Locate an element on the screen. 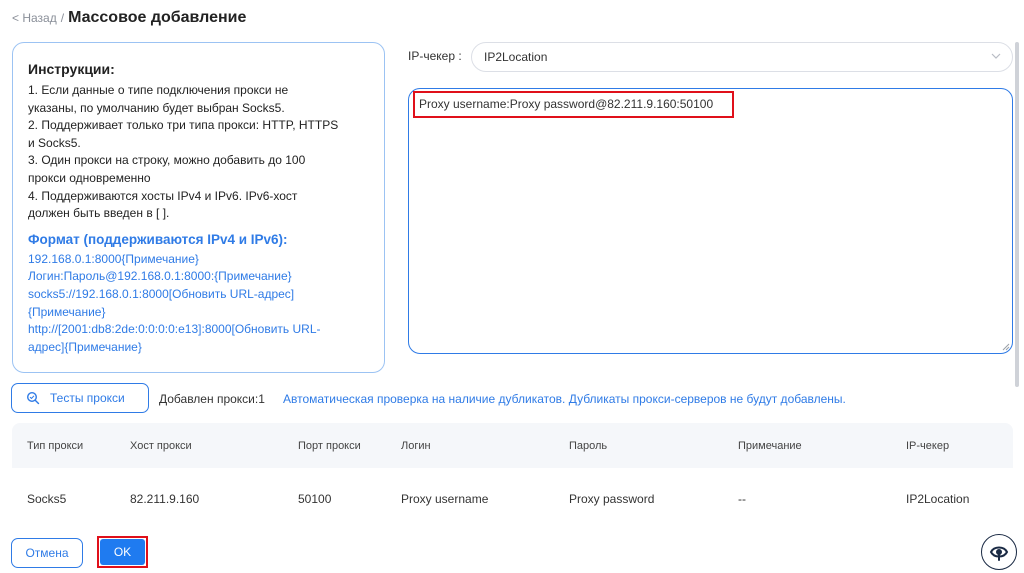 This screenshot has height=573, width=1024. cell-password: Proxy password is located at coordinates (612, 498).